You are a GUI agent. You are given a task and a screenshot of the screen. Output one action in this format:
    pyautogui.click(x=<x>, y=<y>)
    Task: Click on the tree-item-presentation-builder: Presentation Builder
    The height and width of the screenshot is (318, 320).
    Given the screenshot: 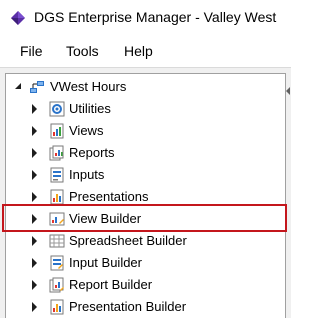 What is the action you would take?
    pyautogui.click(x=145, y=307)
    